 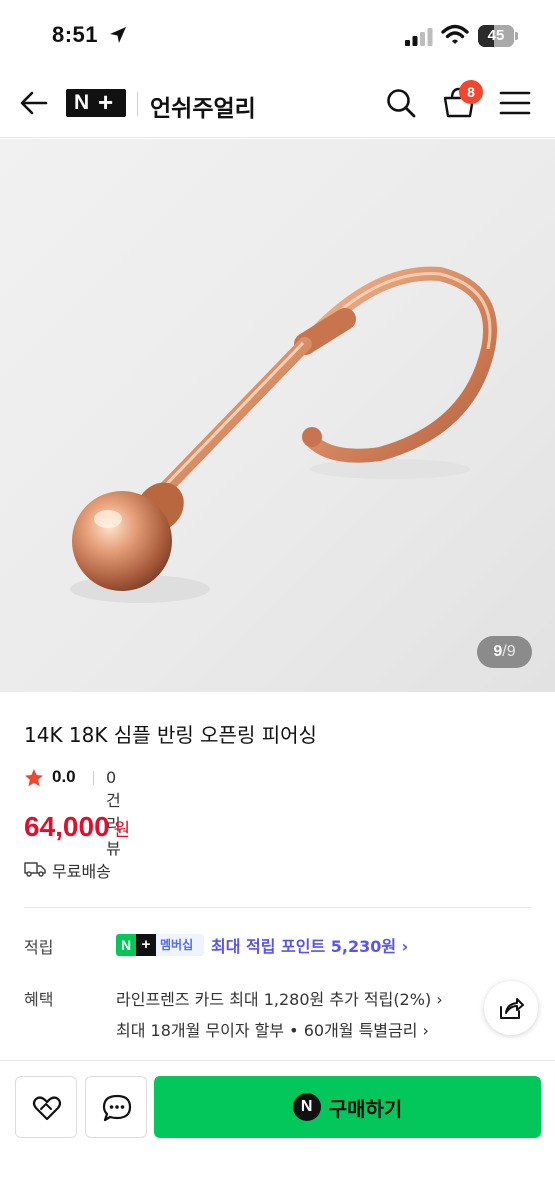 What do you see at coordinates (34, 778) in the screenshot?
I see `star-icon` at bounding box center [34, 778].